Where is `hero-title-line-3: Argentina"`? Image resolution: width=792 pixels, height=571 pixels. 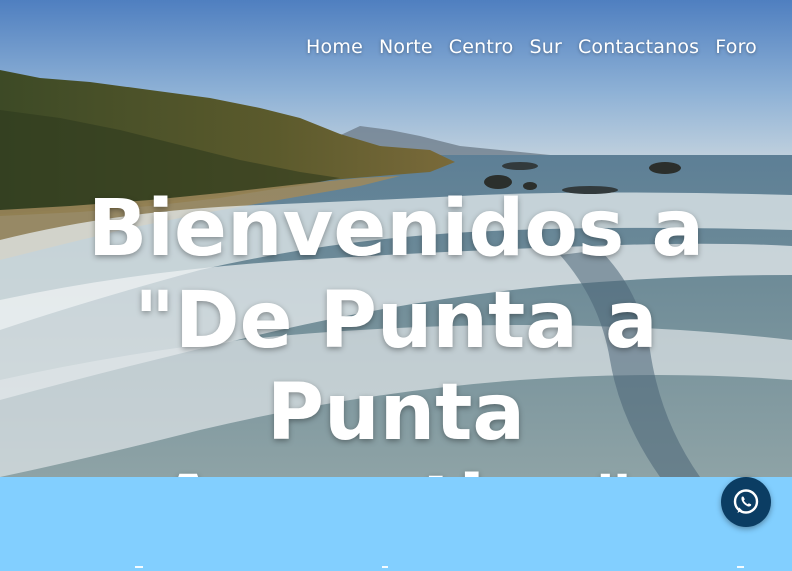 hero-title-line-3: Argentina" is located at coordinates (396, 468).